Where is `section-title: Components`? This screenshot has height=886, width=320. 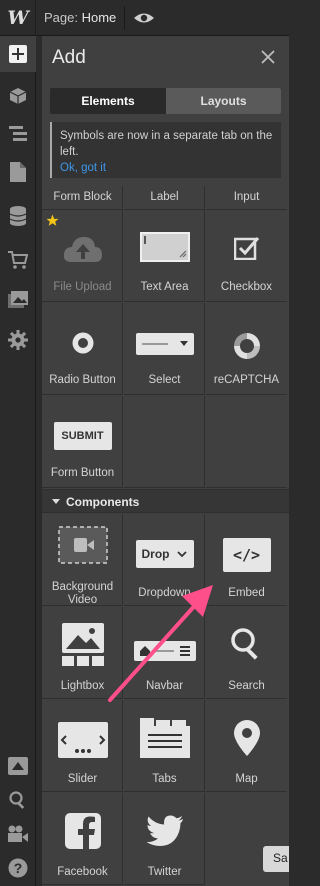
section-title: Components is located at coordinates (103, 502).